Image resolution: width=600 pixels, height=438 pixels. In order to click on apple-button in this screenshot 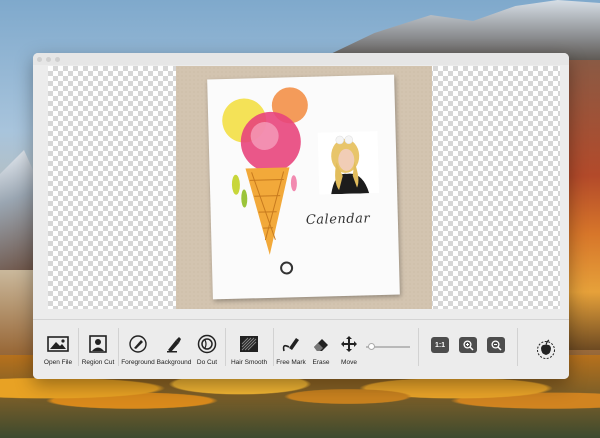, I will do `click(546, 349)`.